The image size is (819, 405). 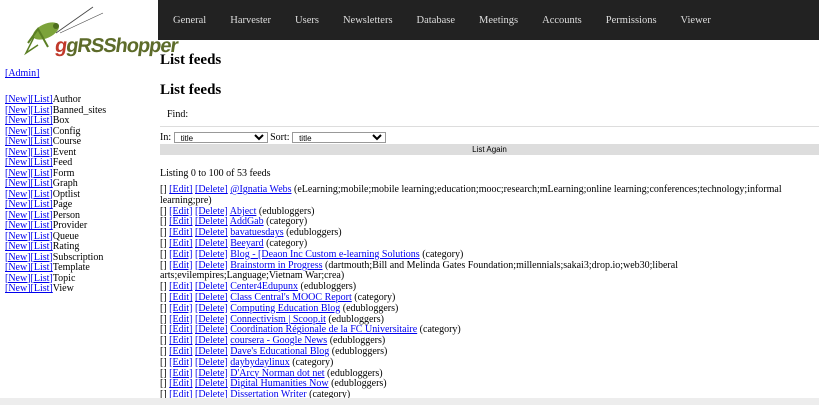 I want to click on horizontal-scrollbar, so click(x=409, y=401).